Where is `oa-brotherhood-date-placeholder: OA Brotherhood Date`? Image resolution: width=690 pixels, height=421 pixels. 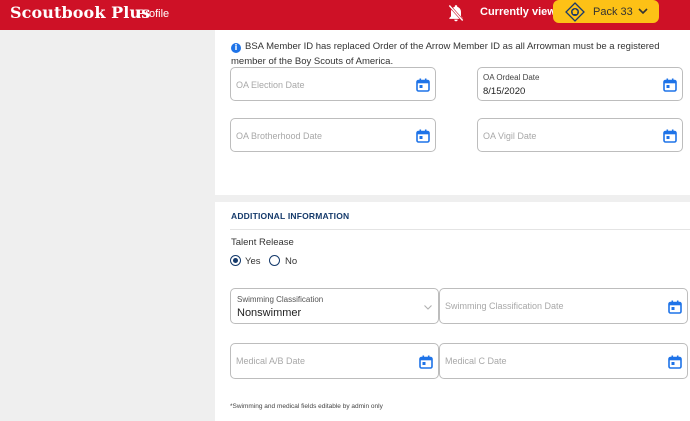
oa-brotherhood-date-placeholder: OA Brotherhood Date is located at coordinates (279, 136).